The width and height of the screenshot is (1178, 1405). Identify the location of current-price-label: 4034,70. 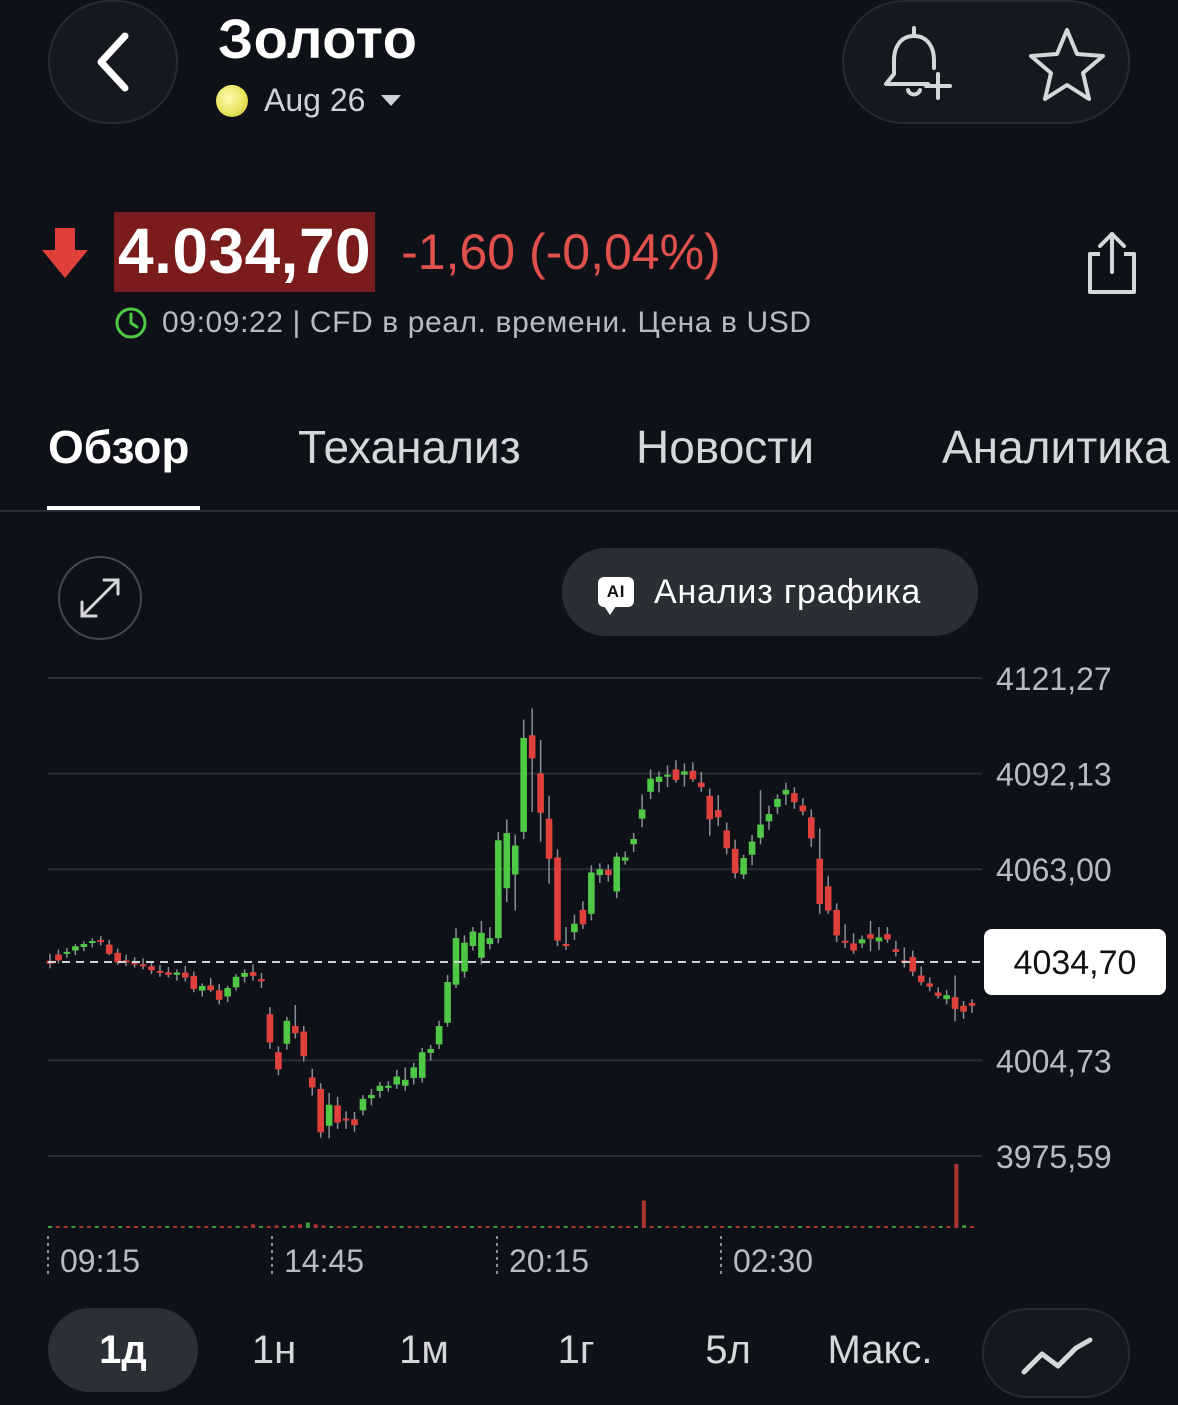
(1075, 963).